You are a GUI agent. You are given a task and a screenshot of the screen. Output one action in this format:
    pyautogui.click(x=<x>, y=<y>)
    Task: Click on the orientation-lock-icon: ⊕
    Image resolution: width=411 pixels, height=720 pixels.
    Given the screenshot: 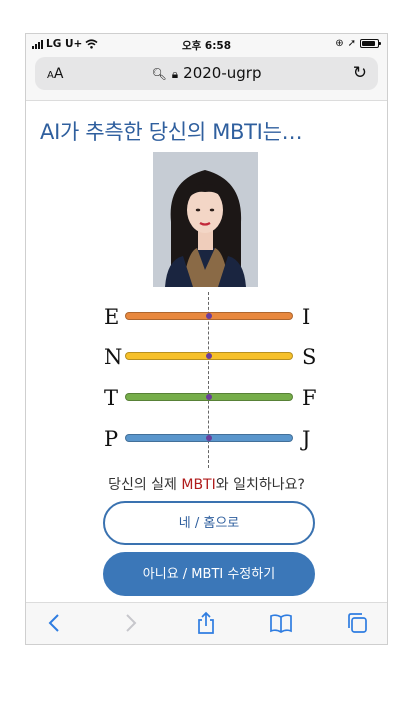 What is the action you would take?
    pyautogui.click(x=339, y=43)
    